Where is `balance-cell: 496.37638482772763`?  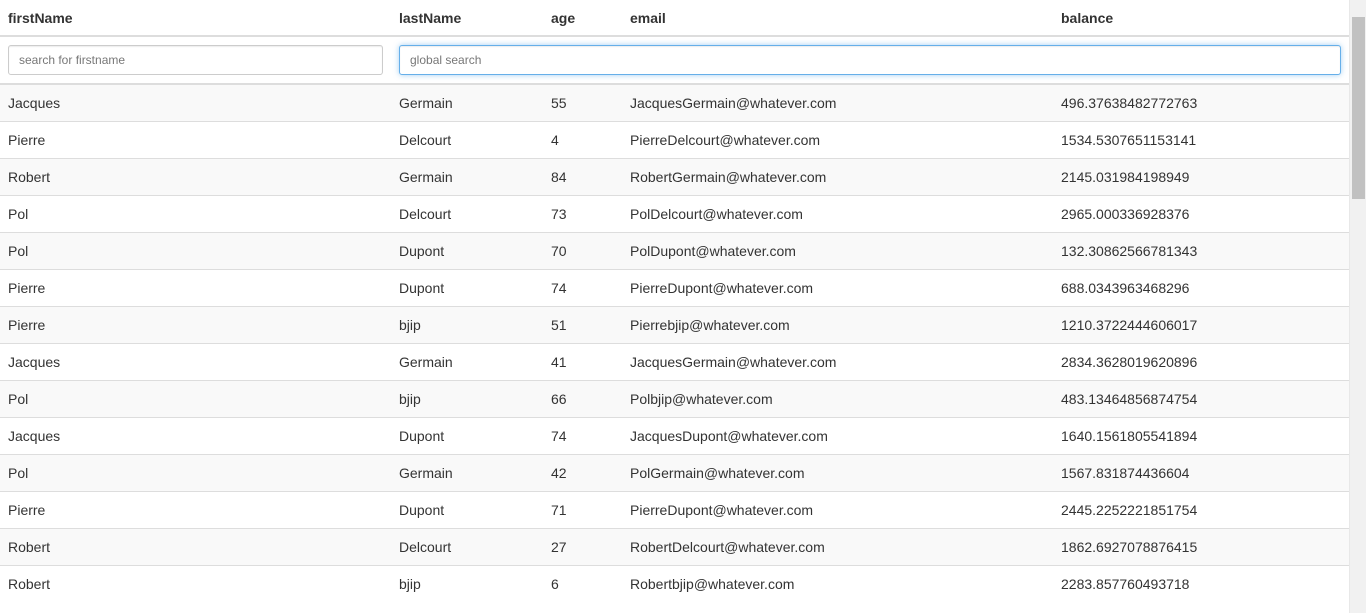 balance-cell: 496.37638482772763 is located at coordinates (1201, 102).